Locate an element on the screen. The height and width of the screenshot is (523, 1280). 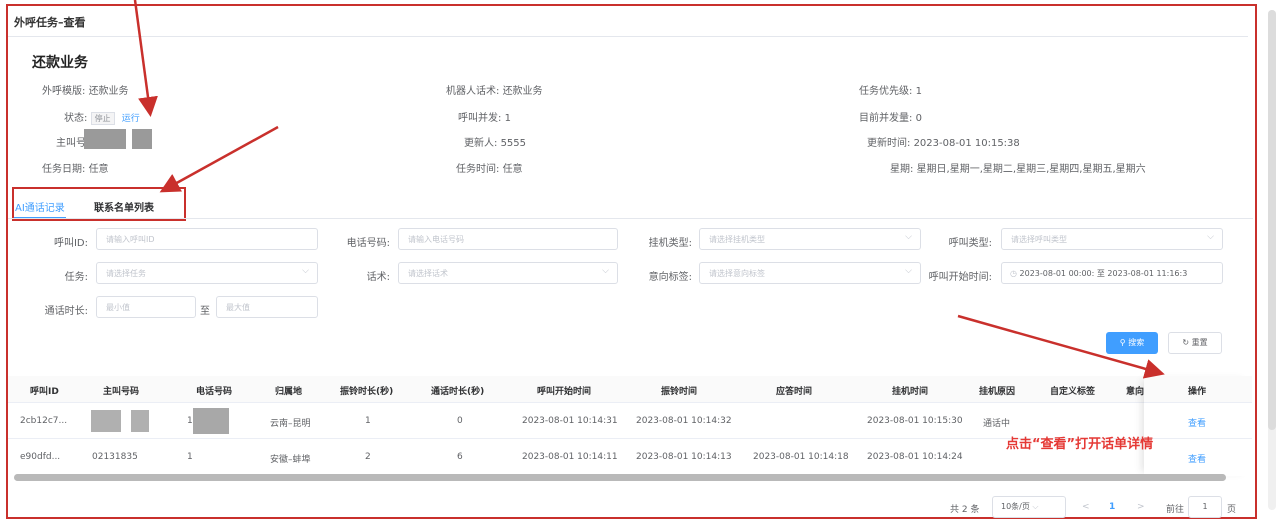
col-answer-time: 应答时间 is located at coordinates (794, 392).